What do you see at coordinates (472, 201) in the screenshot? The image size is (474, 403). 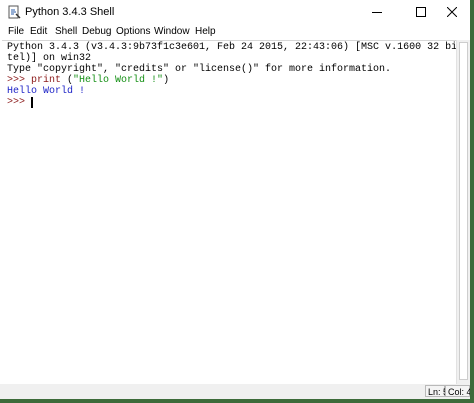 I see `desktop-background-edge` at bounding box center [472, 201].